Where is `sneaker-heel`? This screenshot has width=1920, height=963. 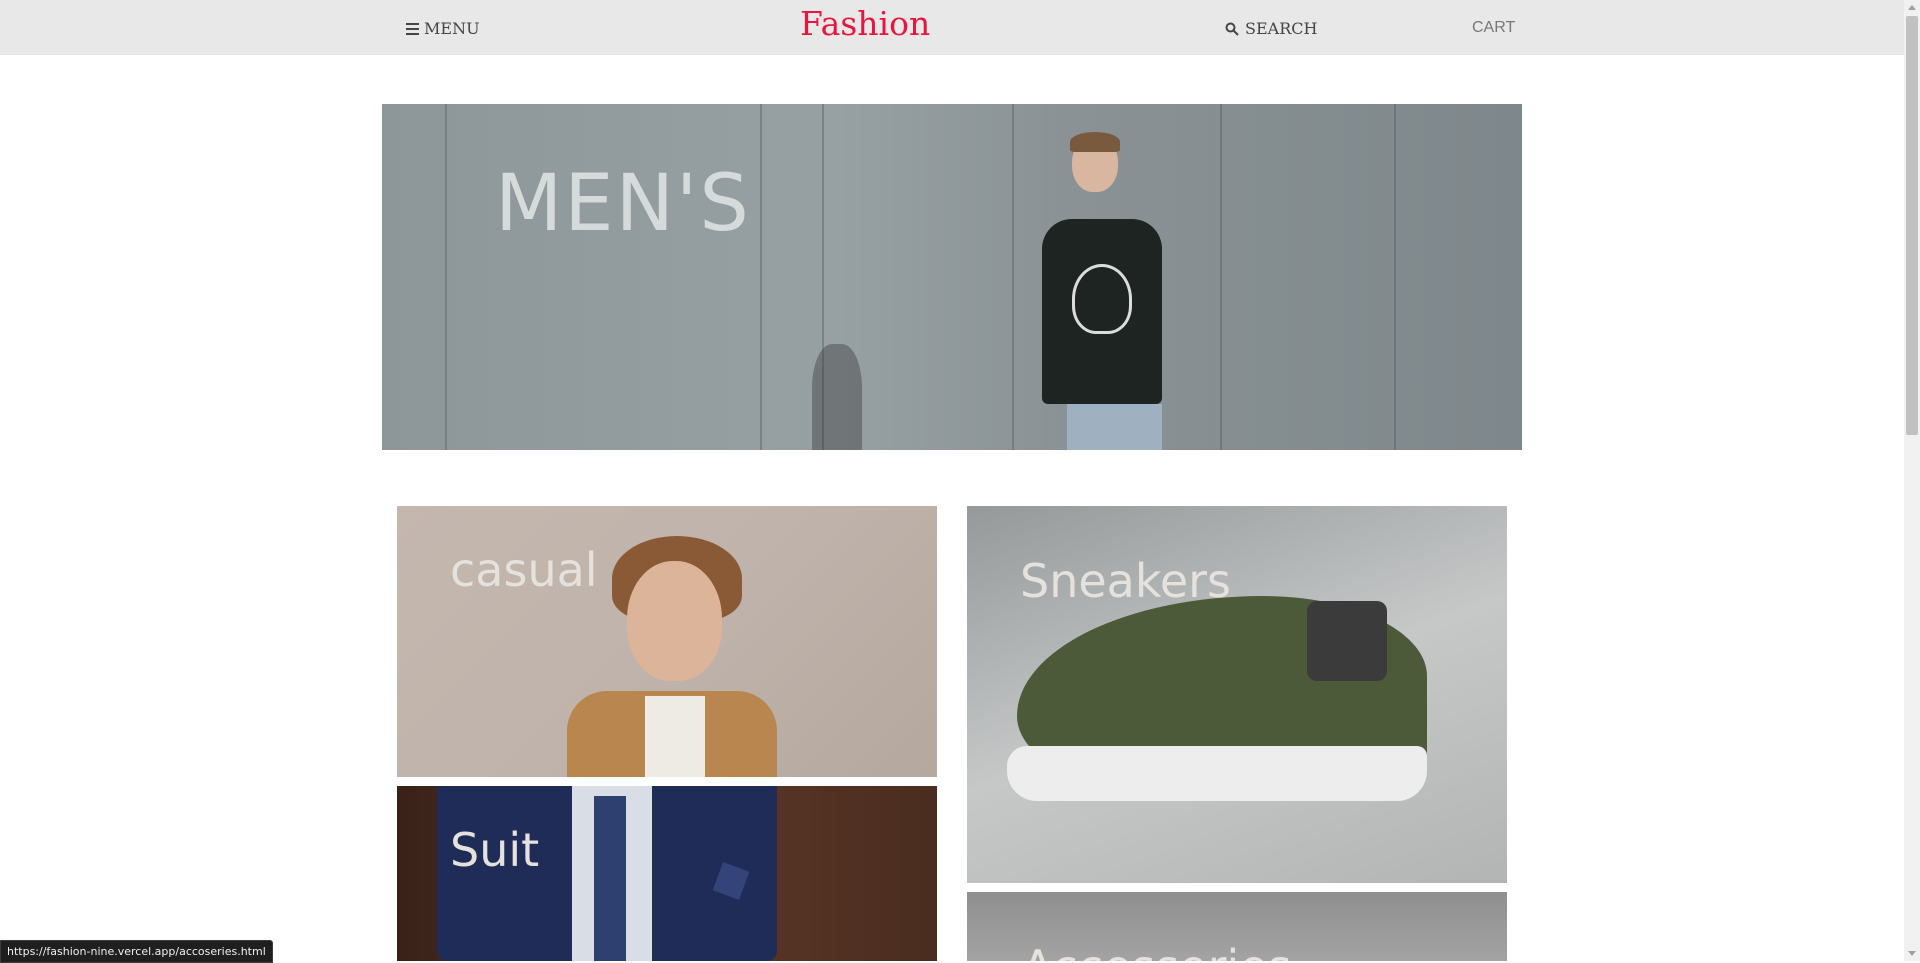 sneaker-heel is located at coordinates (1347, 641).